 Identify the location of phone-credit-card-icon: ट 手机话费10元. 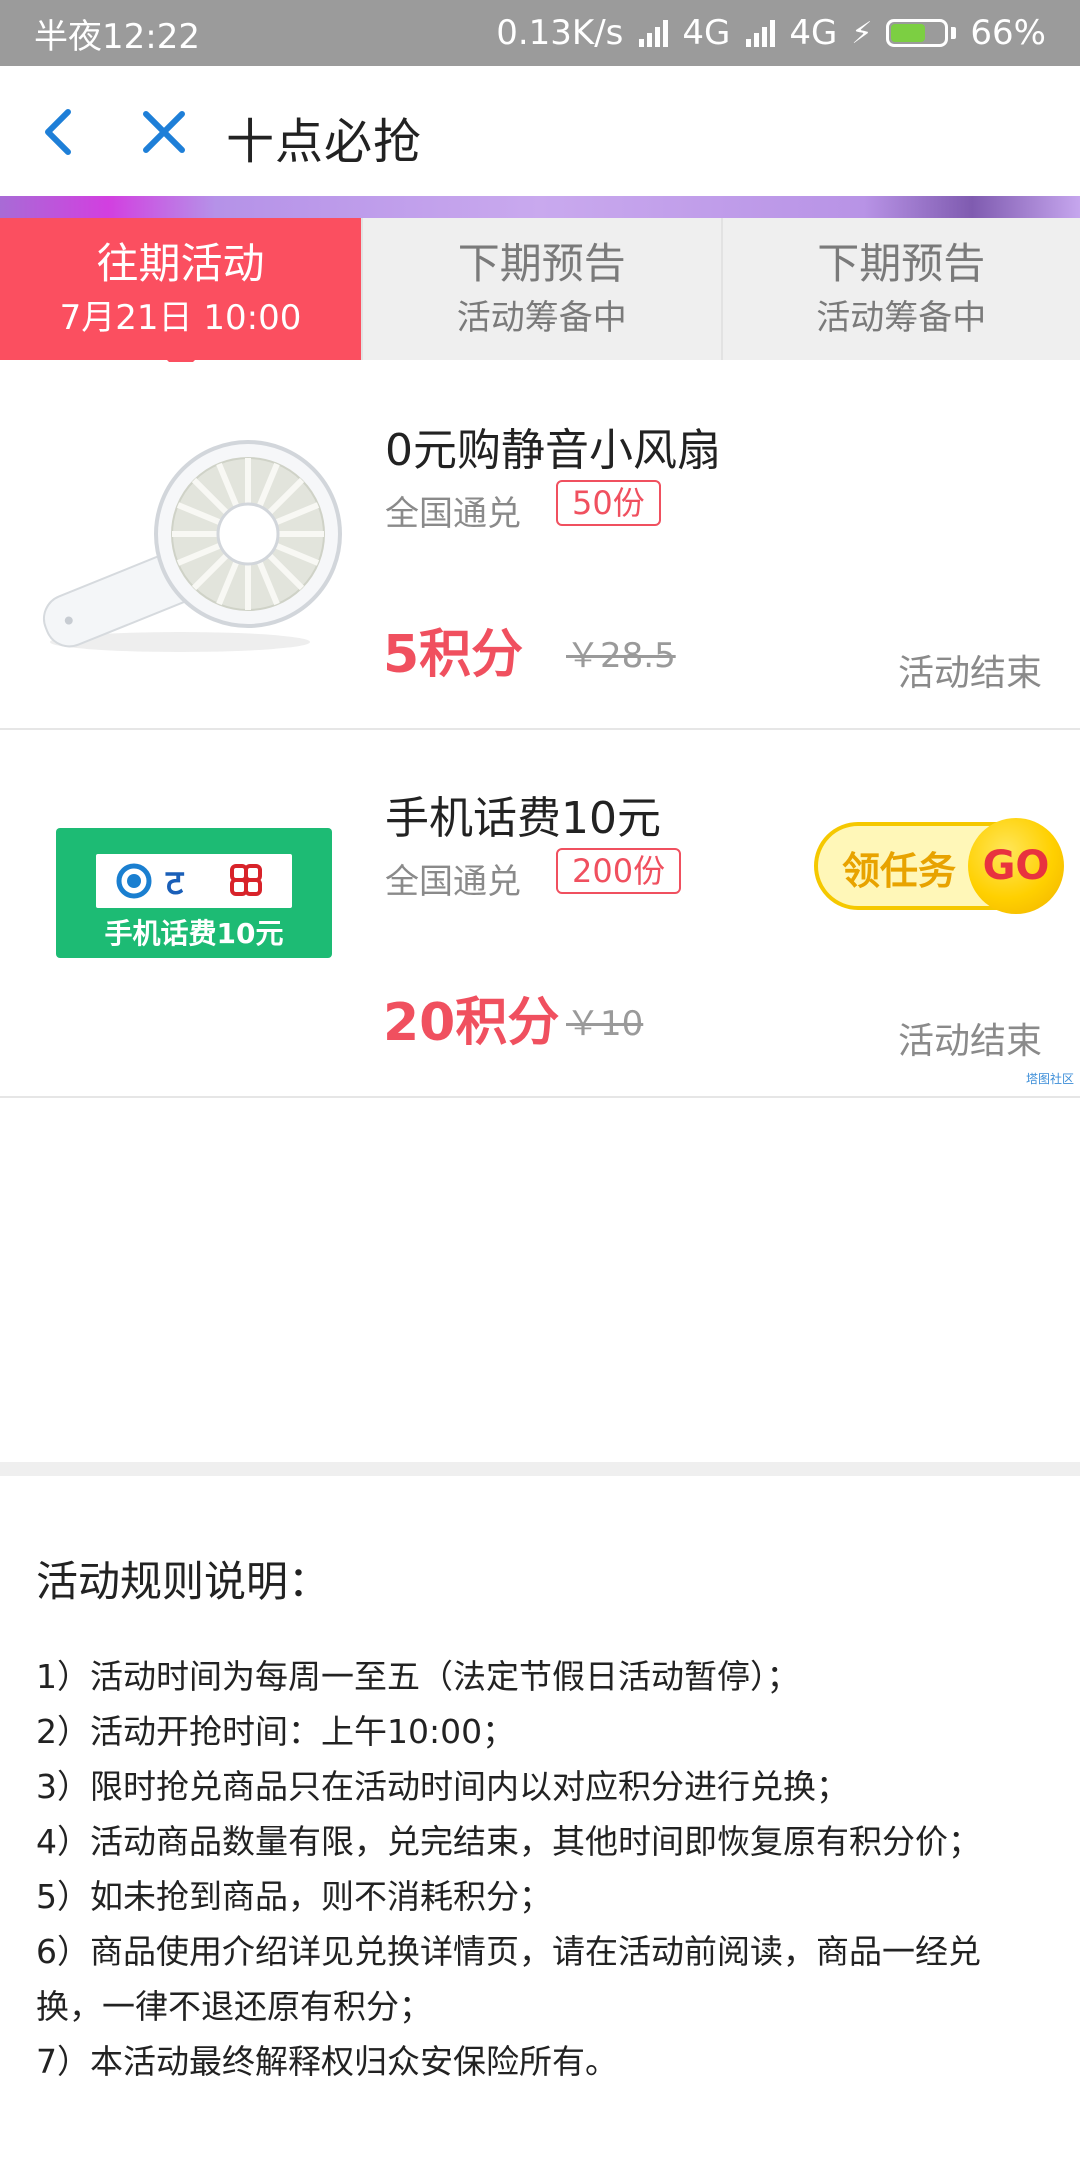
(194, 893).